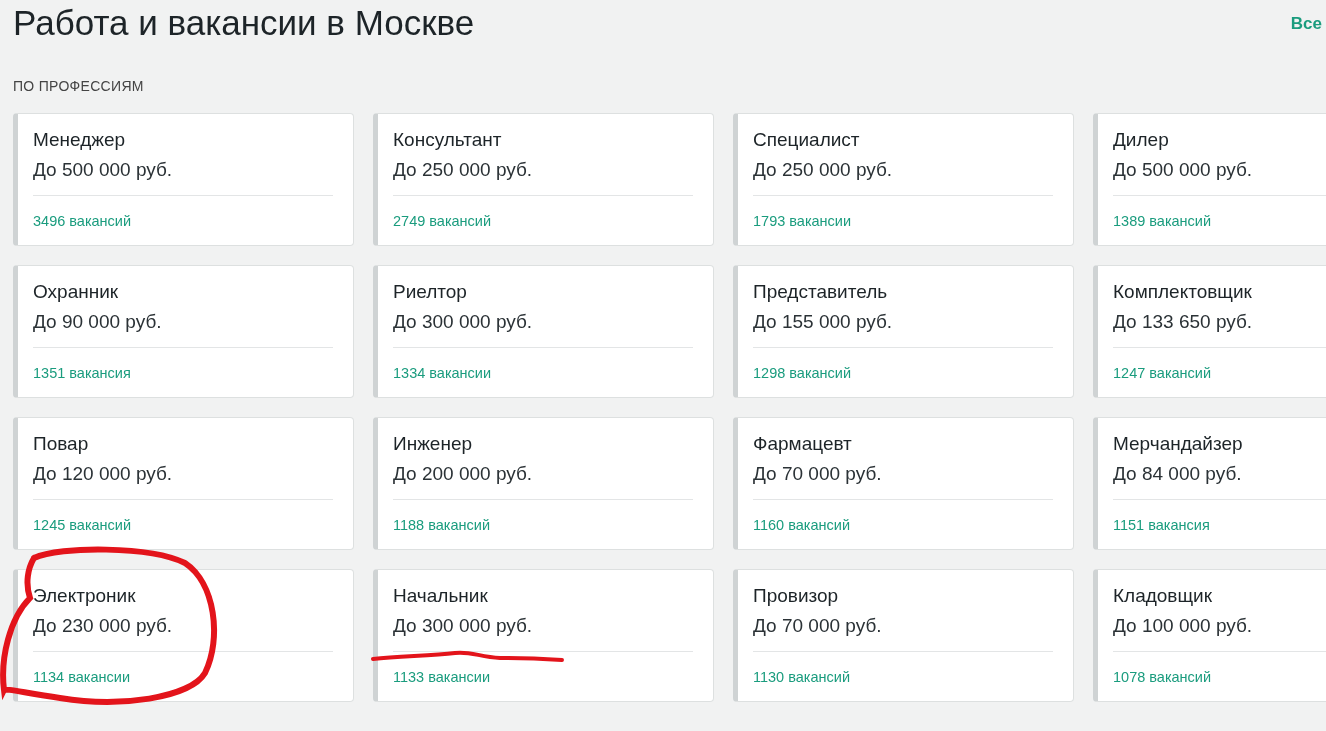  What do you see at coordinates (463, 474) in the screenshot?
I see `salary-text: До 200 000 руб.` at bounding box center [463, 474].